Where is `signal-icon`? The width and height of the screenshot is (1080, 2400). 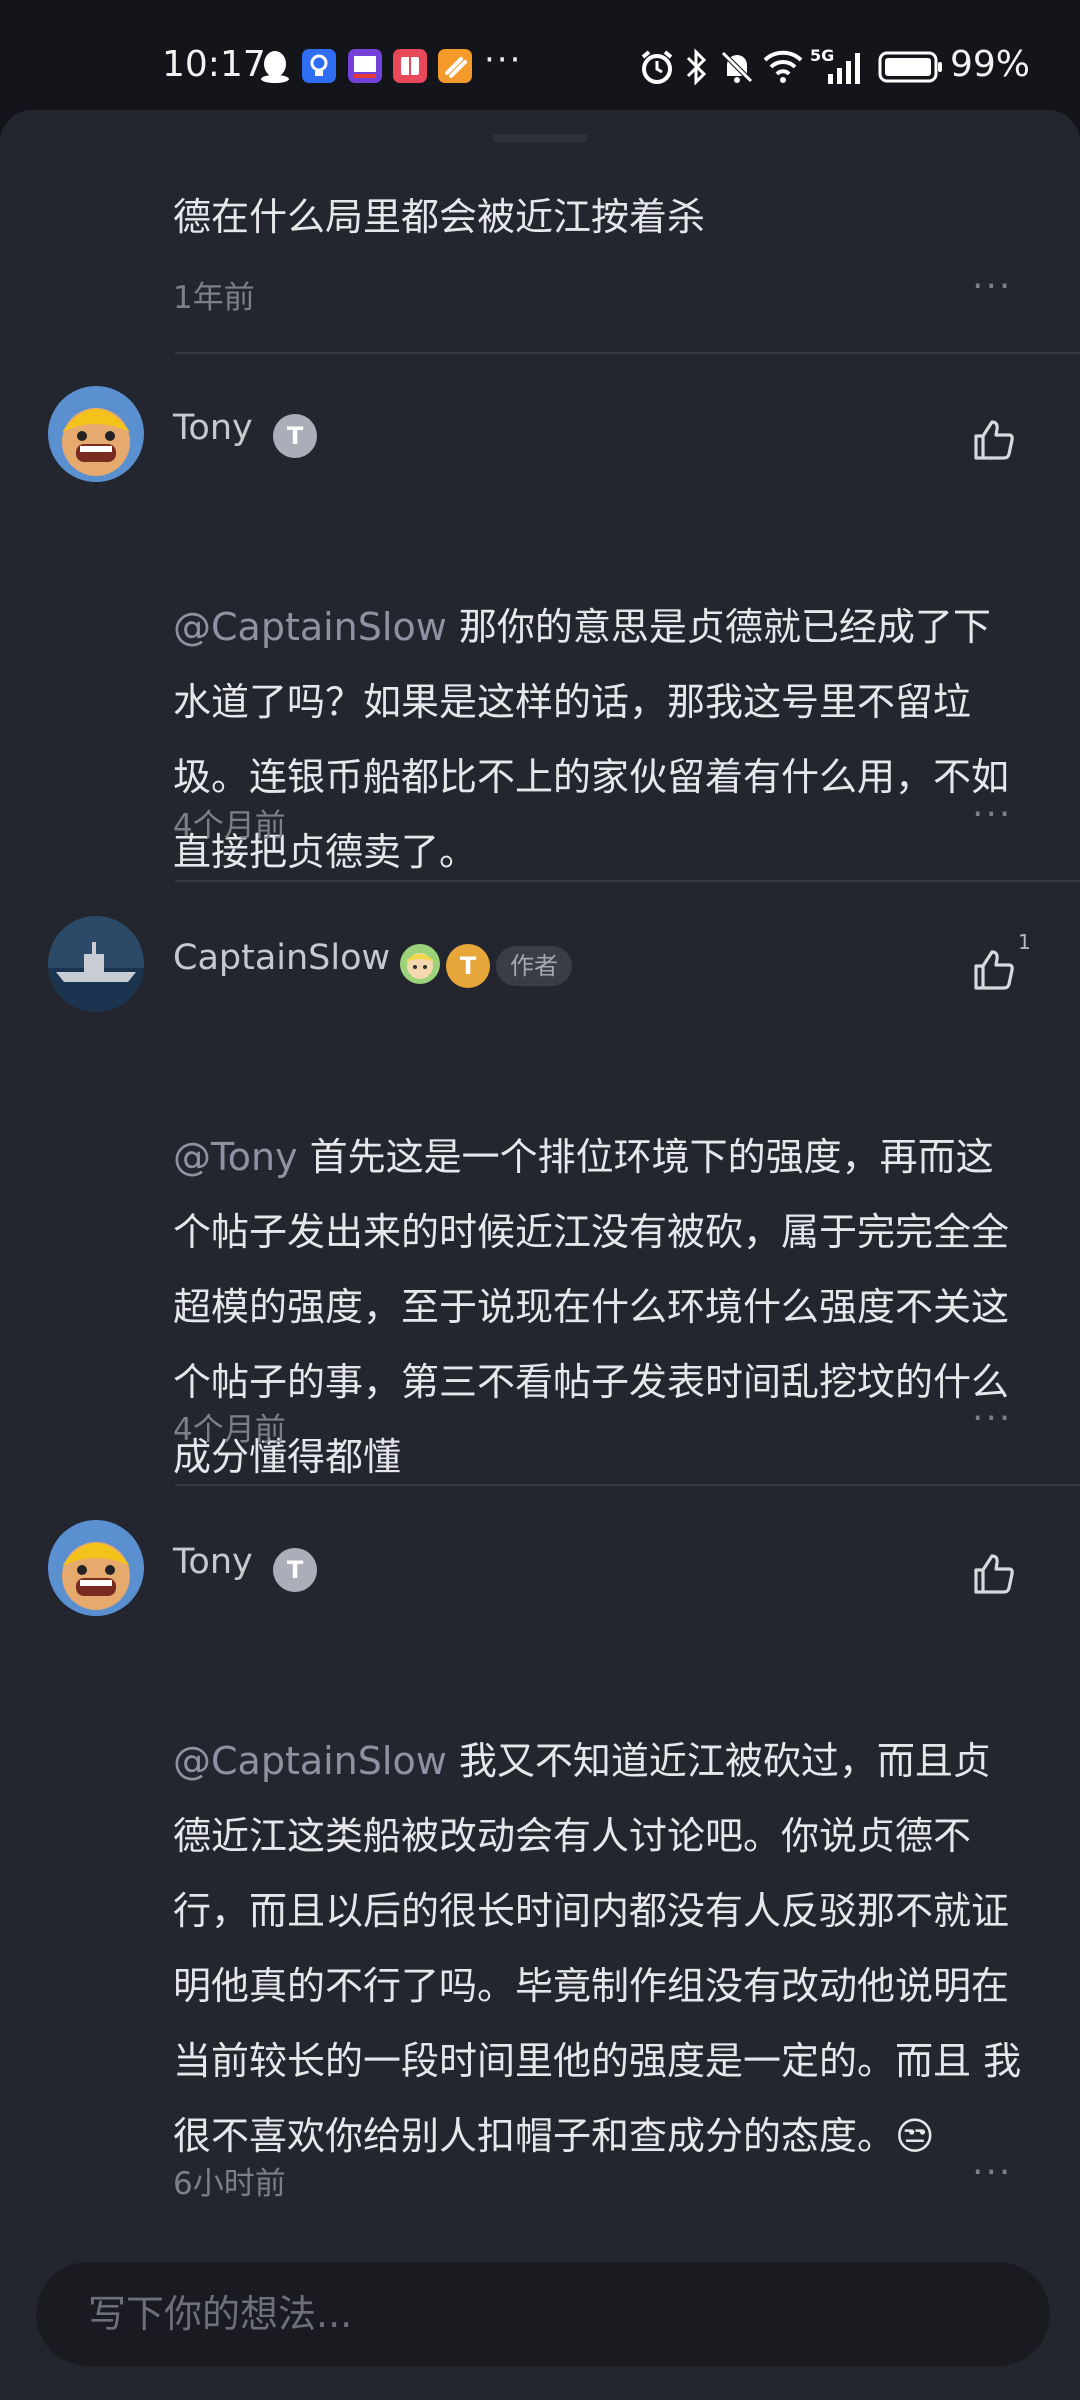
signal-icon is located at coordinates (844, 68).